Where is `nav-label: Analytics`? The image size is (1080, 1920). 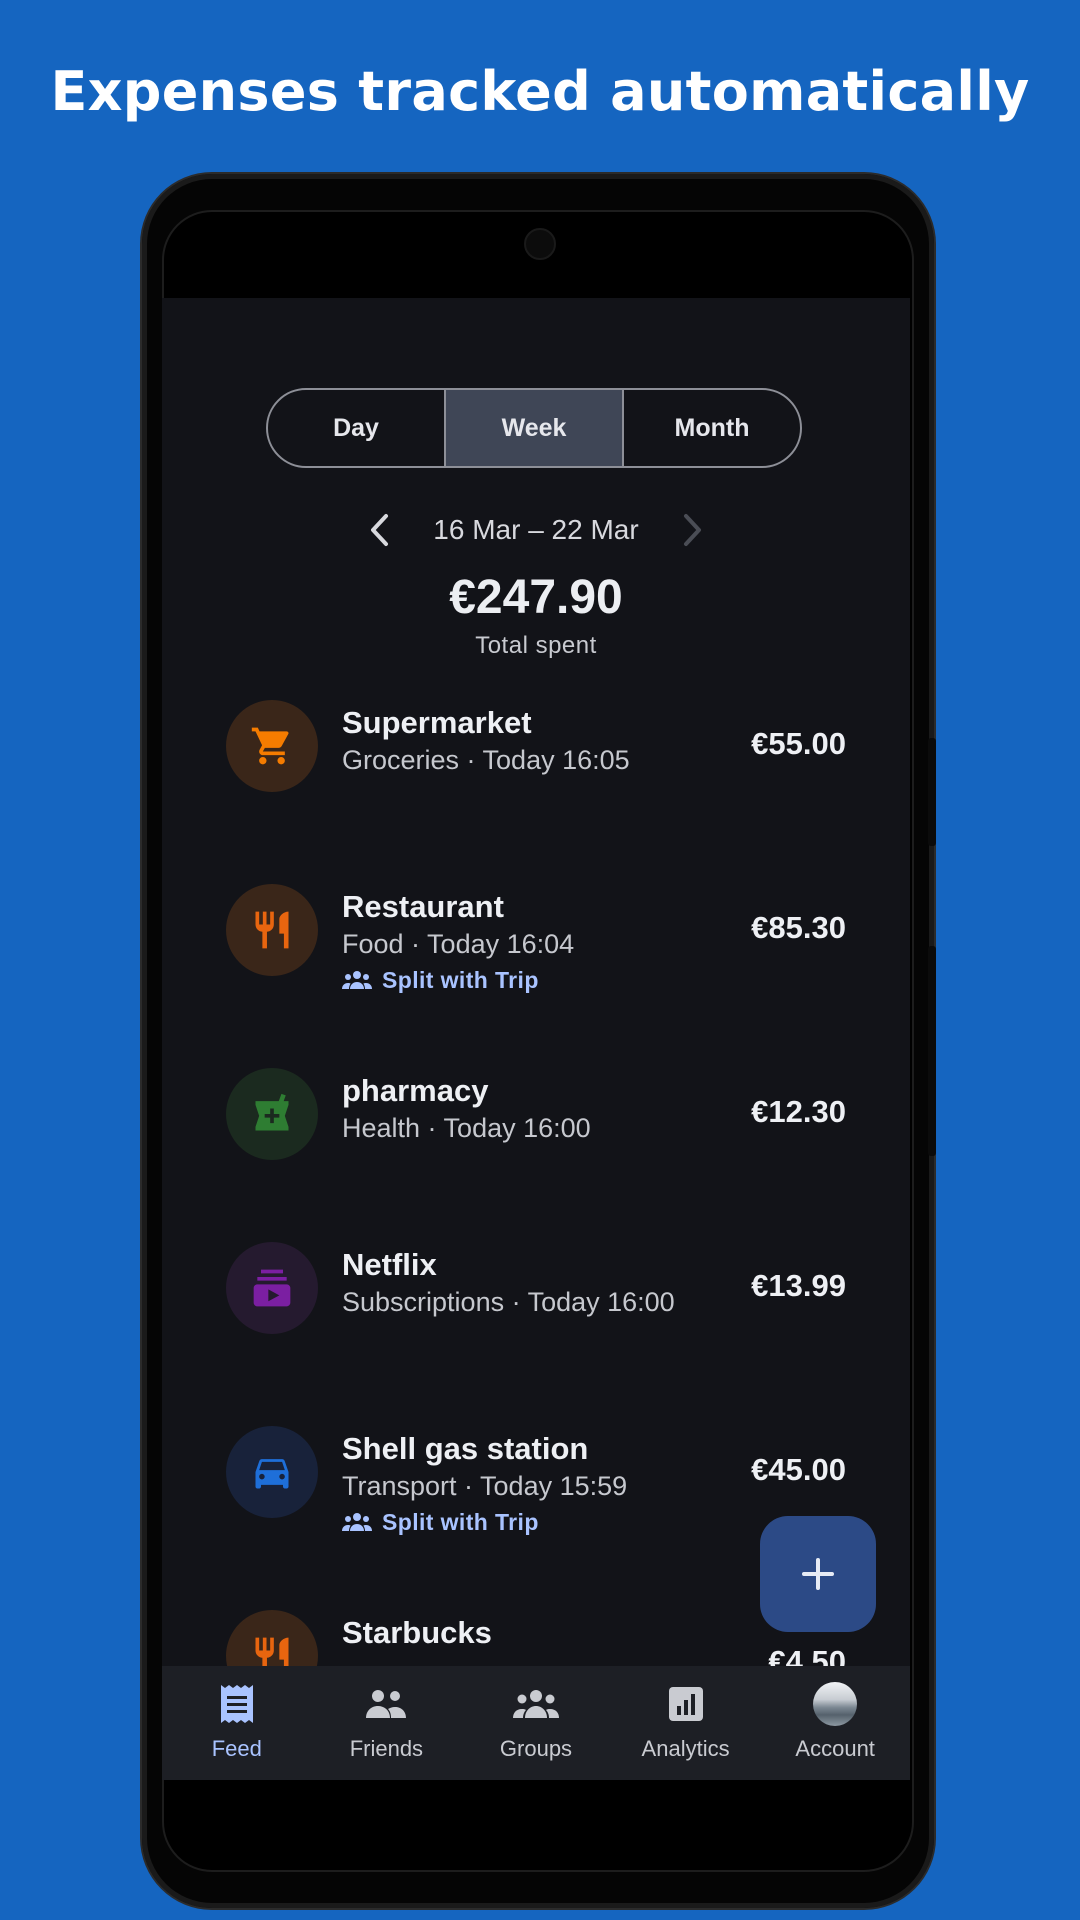 nav-label: Analytics is located at coordinates (685, 1748).